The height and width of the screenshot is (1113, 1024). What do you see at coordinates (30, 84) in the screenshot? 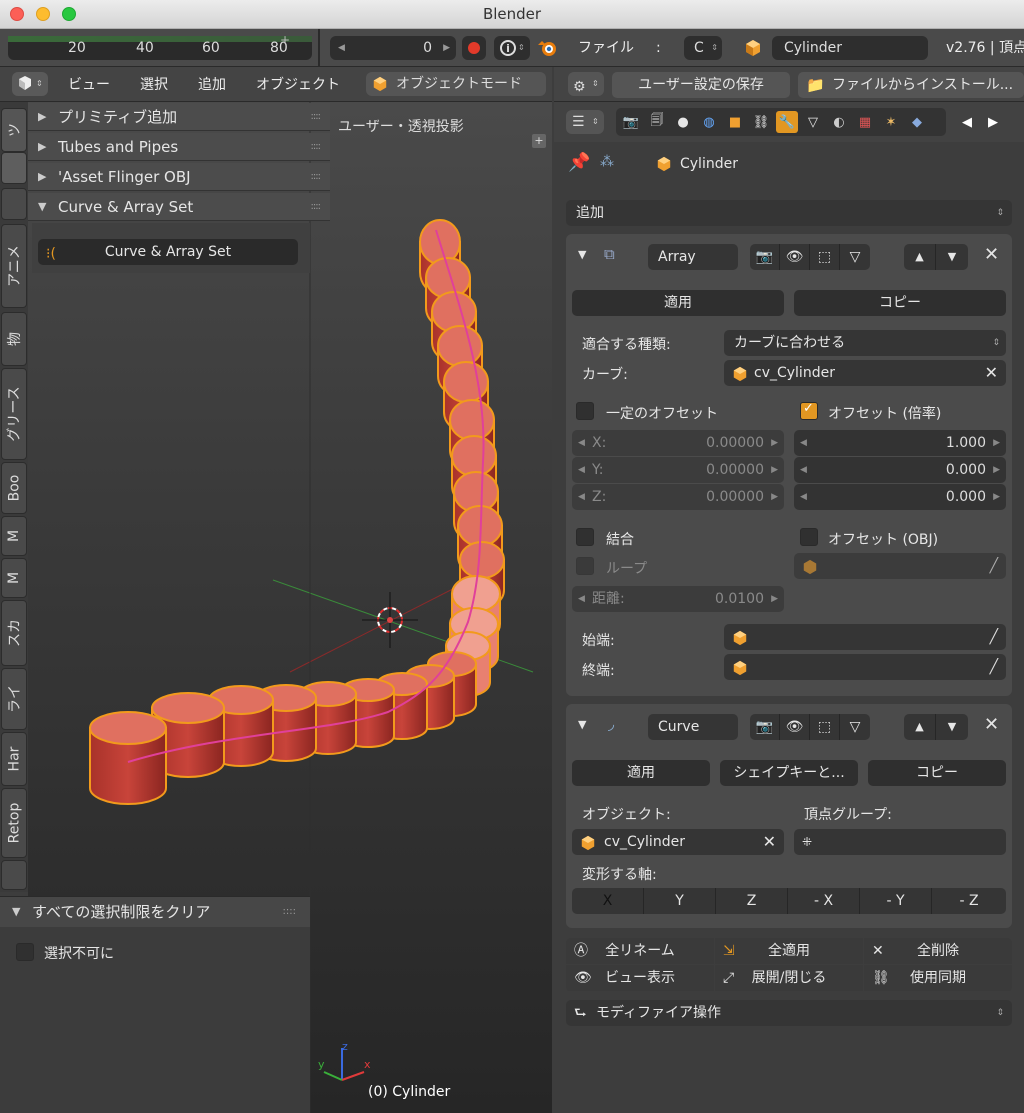
I see `editor-type-selector: ⇕` at bounding box center [30, 84].